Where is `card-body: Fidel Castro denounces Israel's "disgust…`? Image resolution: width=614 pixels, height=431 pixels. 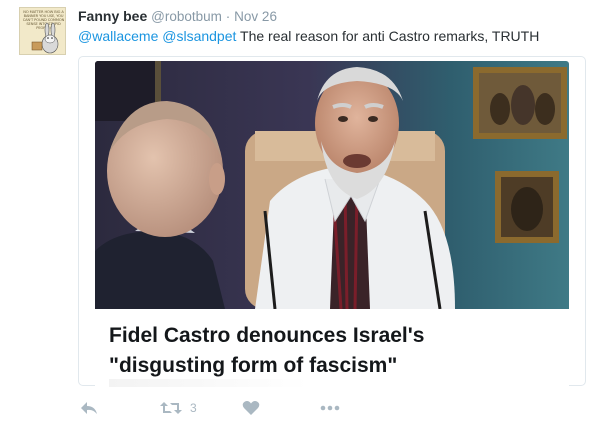 card-body: Fidel Castro denounces Israel's "disgust… is located at coordinates (332, 348).